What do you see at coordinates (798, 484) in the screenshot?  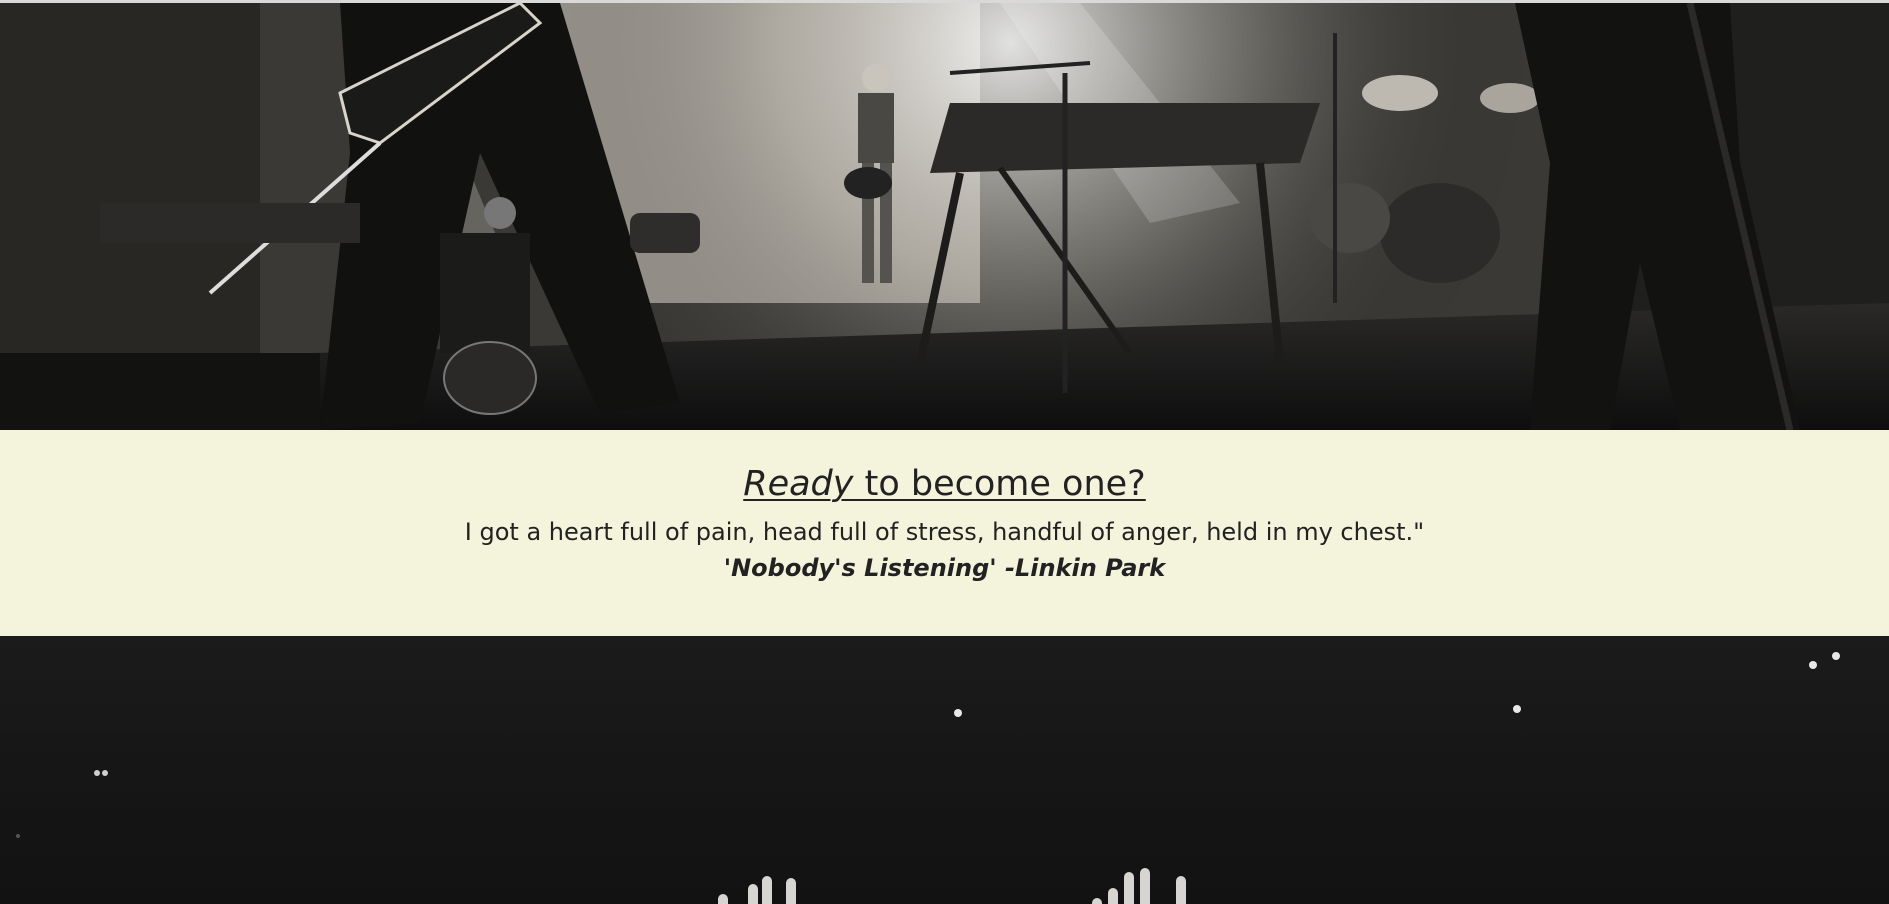 I see `headline-emphasis: Ready` at bounding box center [798, 484].